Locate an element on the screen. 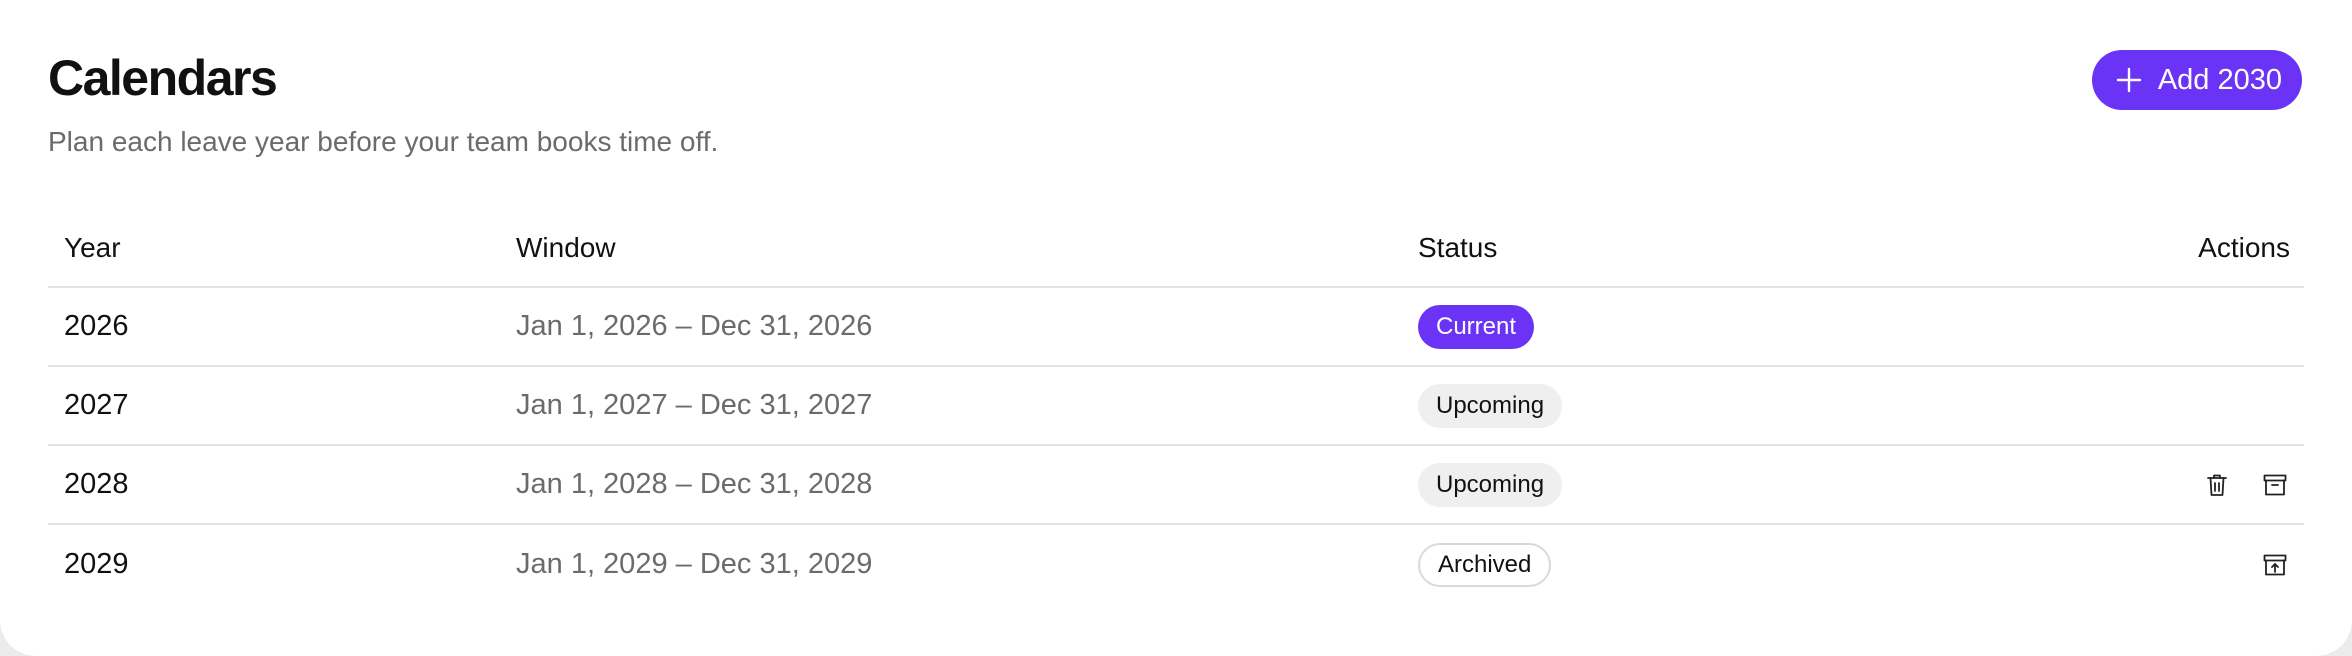 The height and width of the screenshot is (656, 2352). window-cell: Jan 1, 2029 – Dec 31, 2029 is located at coordinates (694, 564).